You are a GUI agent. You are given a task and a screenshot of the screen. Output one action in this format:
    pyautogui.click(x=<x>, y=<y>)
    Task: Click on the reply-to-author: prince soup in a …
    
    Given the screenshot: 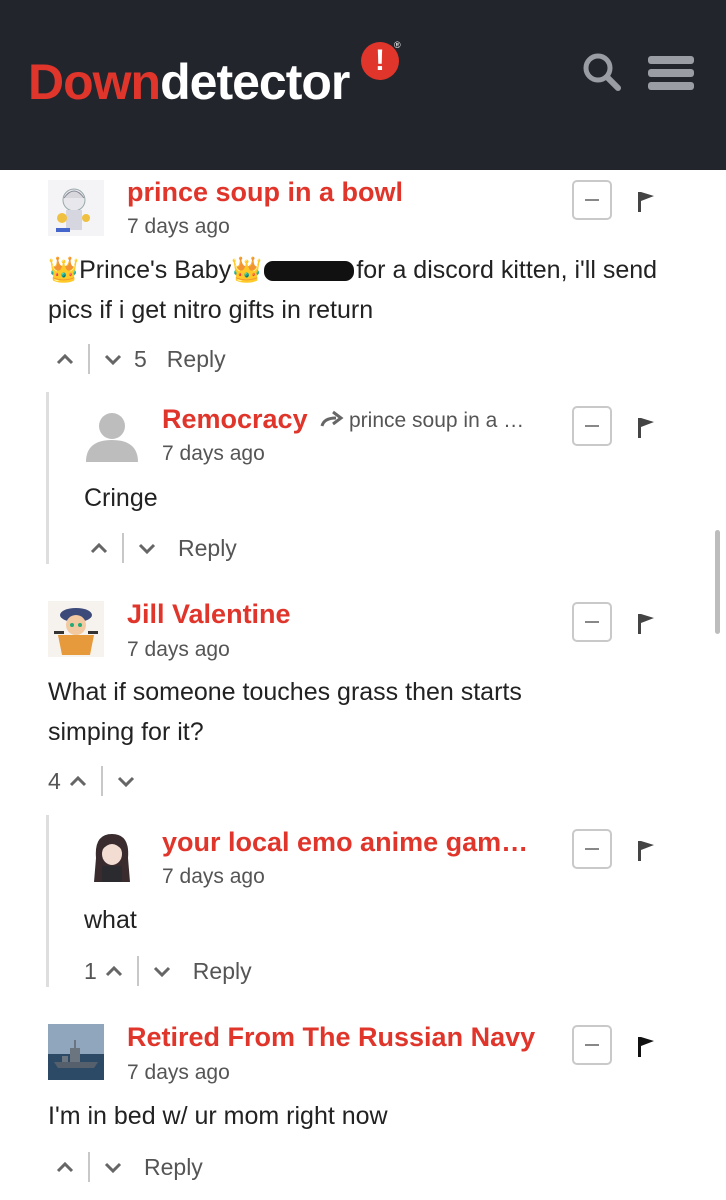 What is the action you would take?
    pyautogui.click(x=436, y=421)
    